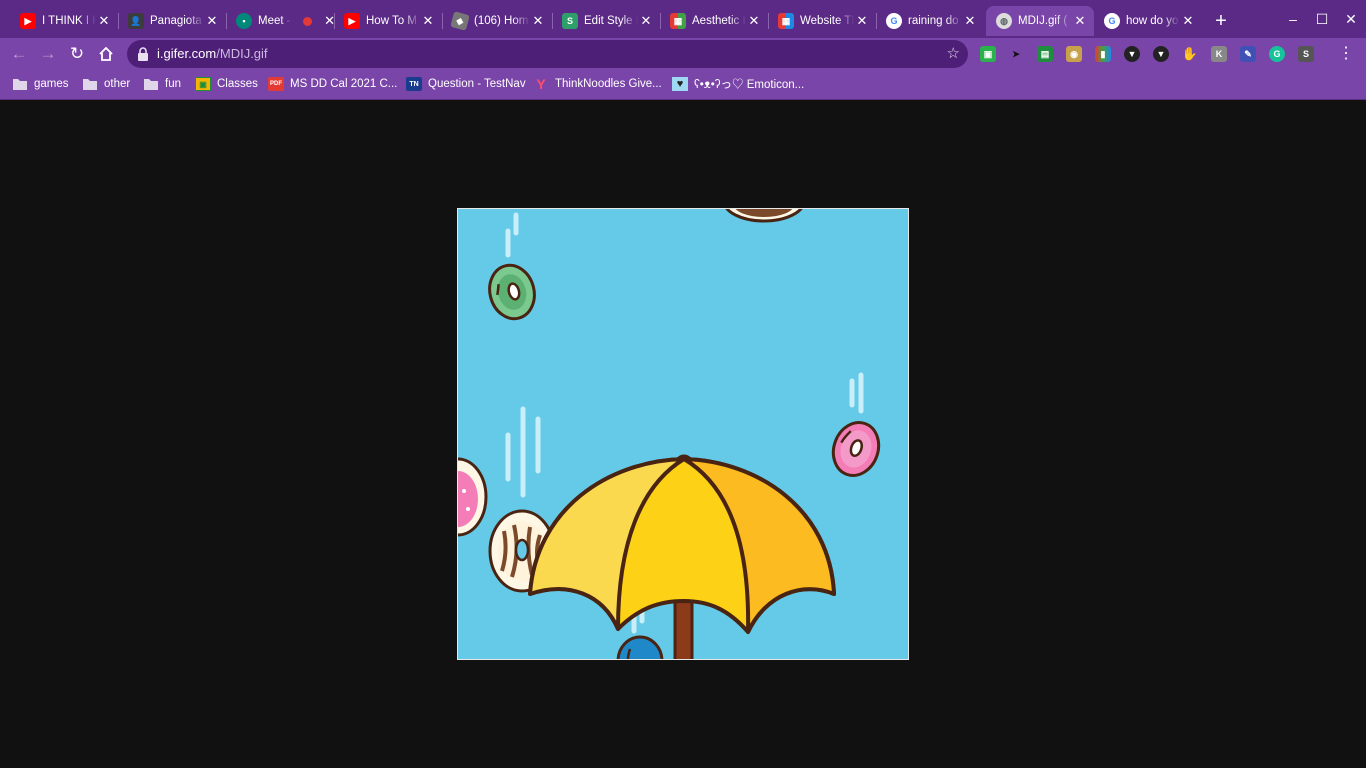  Describe the element at coordinates (719, 21) in the screenshot. I see `tab-title: Aesthetic I` at that location.